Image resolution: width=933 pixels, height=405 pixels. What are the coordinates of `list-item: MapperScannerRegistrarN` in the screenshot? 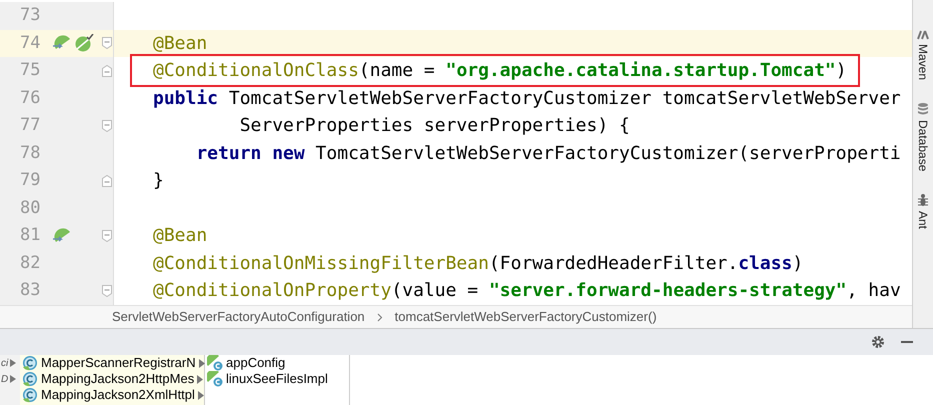 It's located at (112, 363).